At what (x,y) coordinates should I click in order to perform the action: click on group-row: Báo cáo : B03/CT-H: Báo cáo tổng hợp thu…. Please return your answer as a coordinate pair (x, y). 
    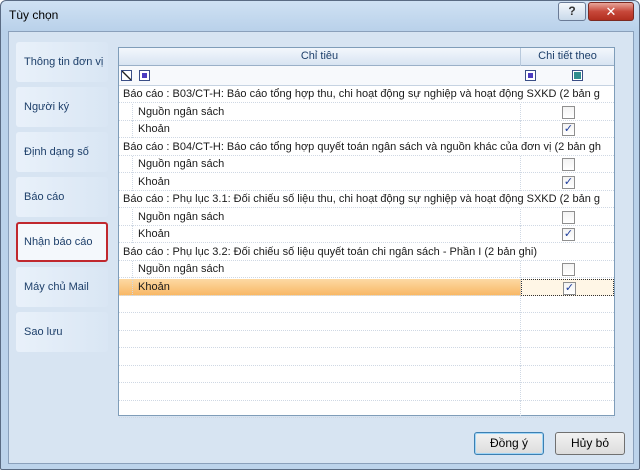
    Looking at the image, I should click on (366, 94).